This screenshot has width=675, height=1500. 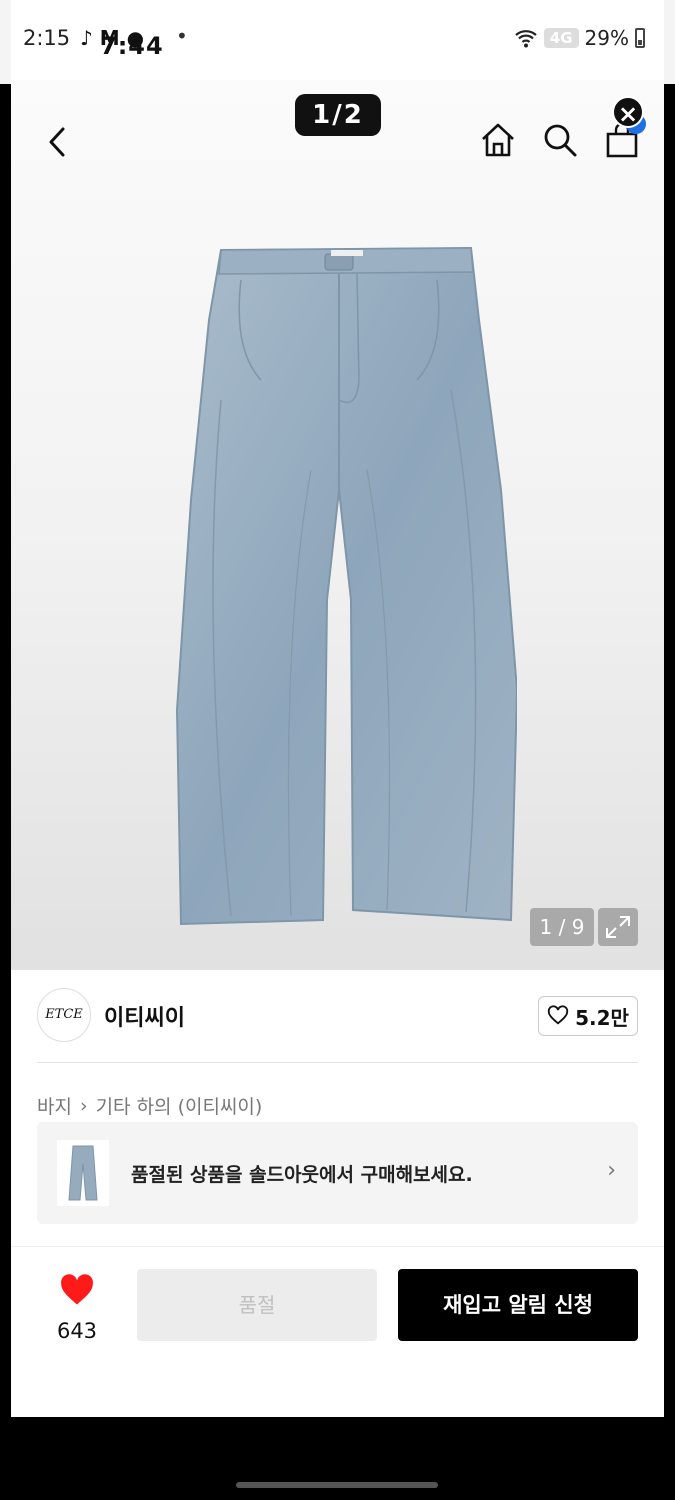 What do you see at coordinates (144, 1016) in the screenshot?
I see `brand-name: 이티씨이` at bounding box center [144, 1016].